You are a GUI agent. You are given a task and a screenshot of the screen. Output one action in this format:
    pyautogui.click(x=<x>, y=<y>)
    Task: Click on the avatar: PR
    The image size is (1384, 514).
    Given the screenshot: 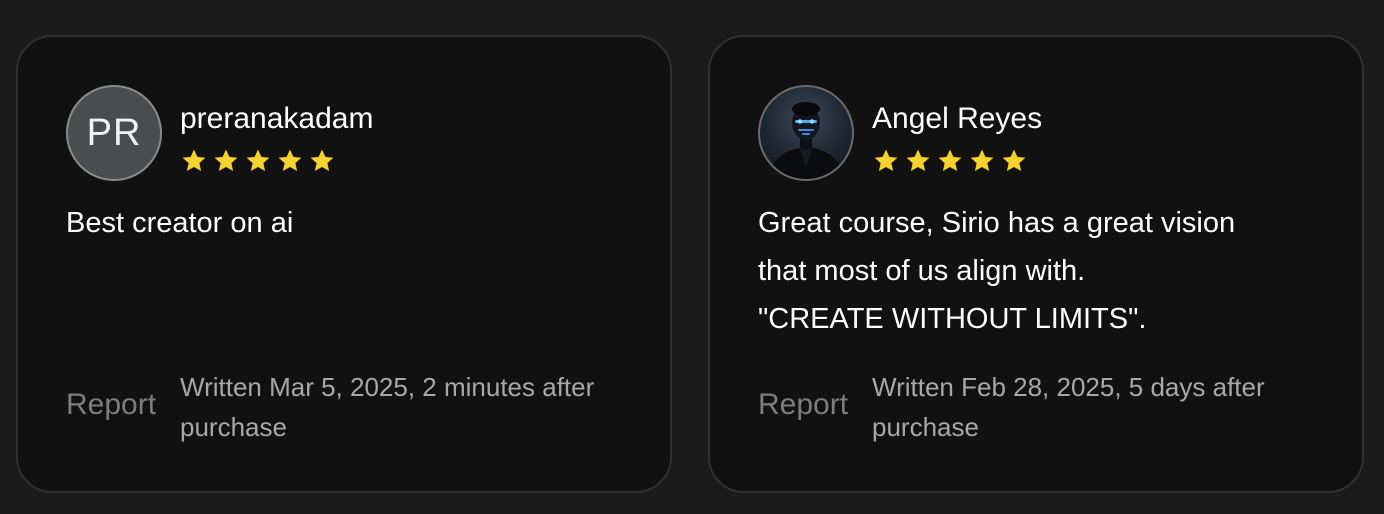 What is the action you would take?
    pyautogui.click(x=114, y=133)
    